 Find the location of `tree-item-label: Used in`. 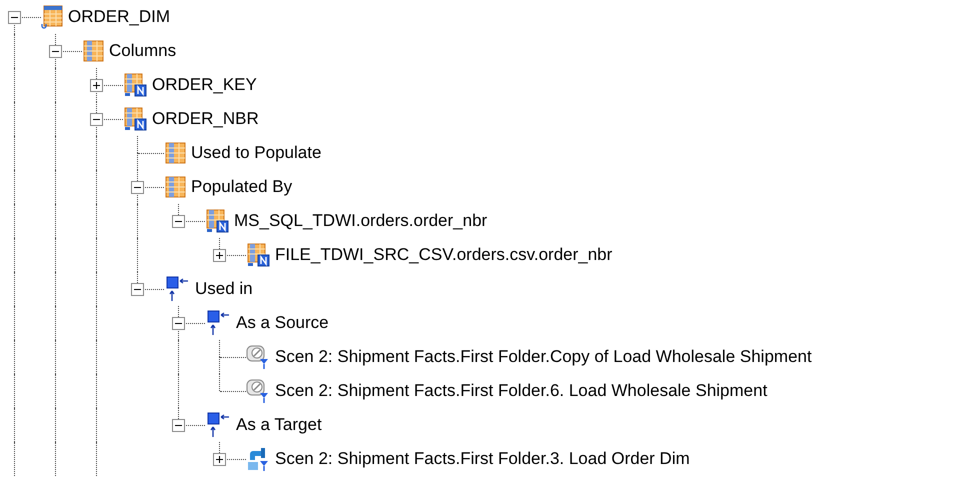

tree-item-label: Used in is located at coordinates (224, 289).